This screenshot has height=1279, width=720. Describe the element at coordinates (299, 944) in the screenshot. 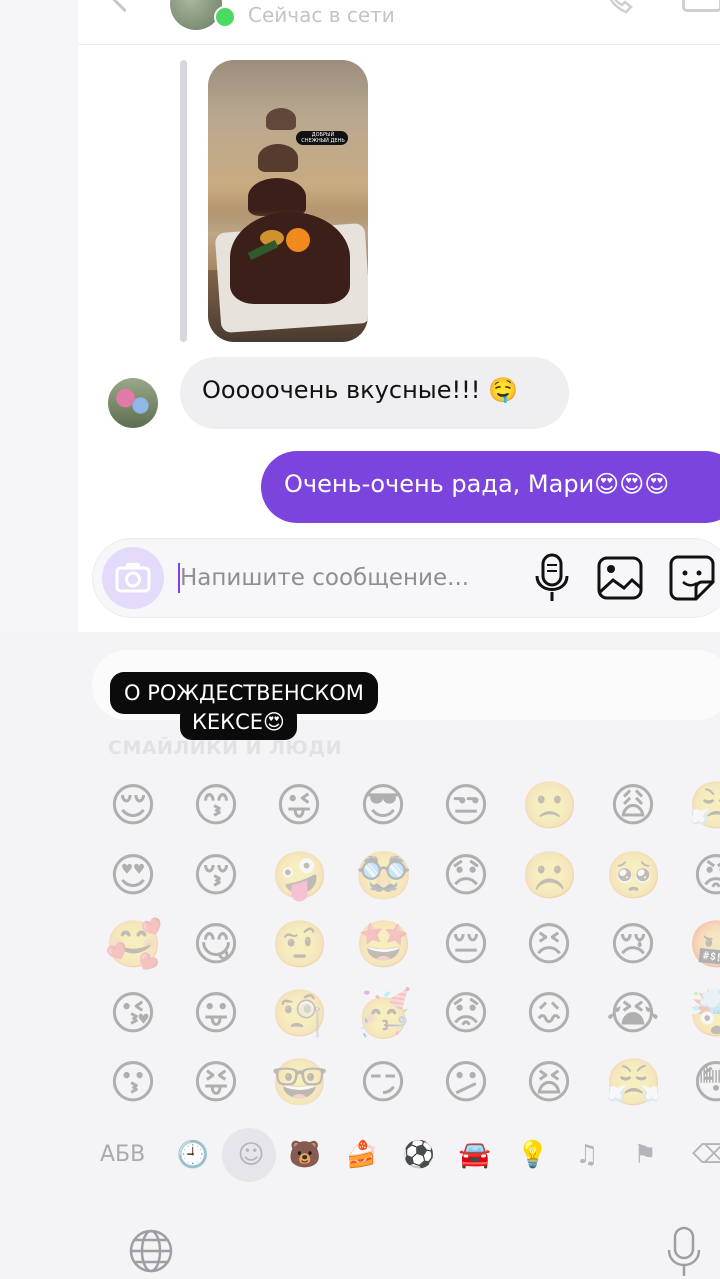

I see `emoji-key: 🤨` at that location.